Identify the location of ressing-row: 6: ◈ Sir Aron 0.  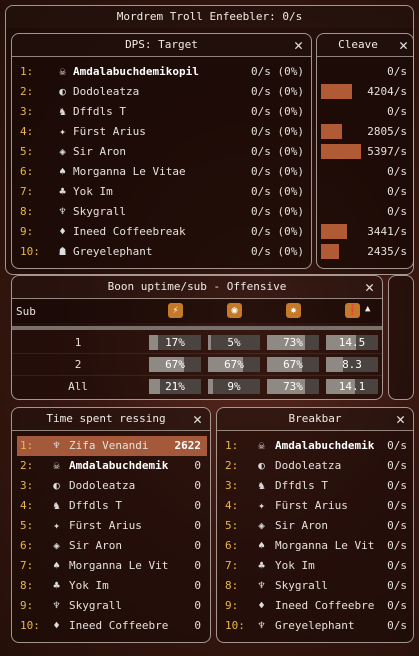
(112, 546).